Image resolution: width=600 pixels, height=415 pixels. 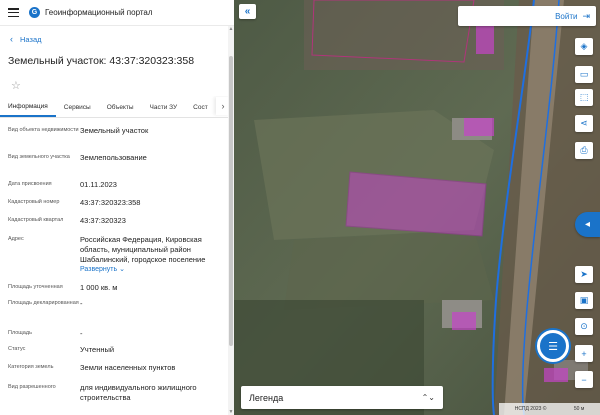 I want to click on share-button: ⋖, so click(x=584, y=123).